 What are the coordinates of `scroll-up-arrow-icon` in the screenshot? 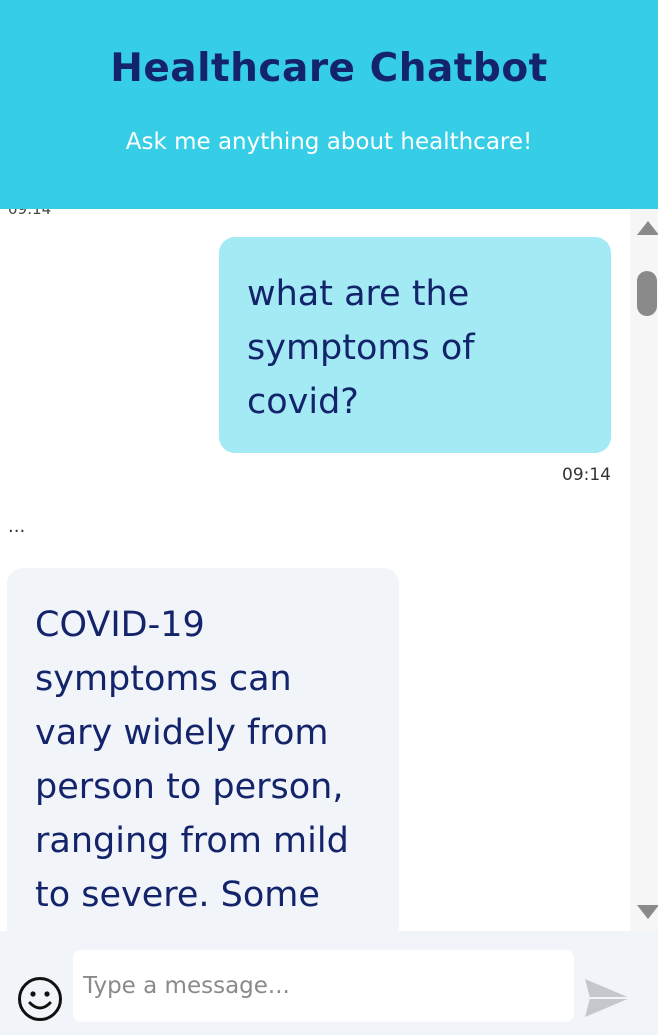 It's located at (647, 228).